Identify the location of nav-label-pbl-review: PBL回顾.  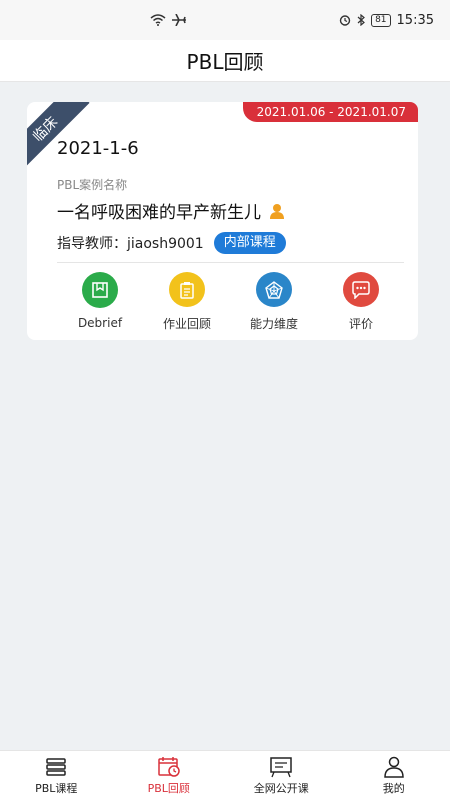
(168, 788).